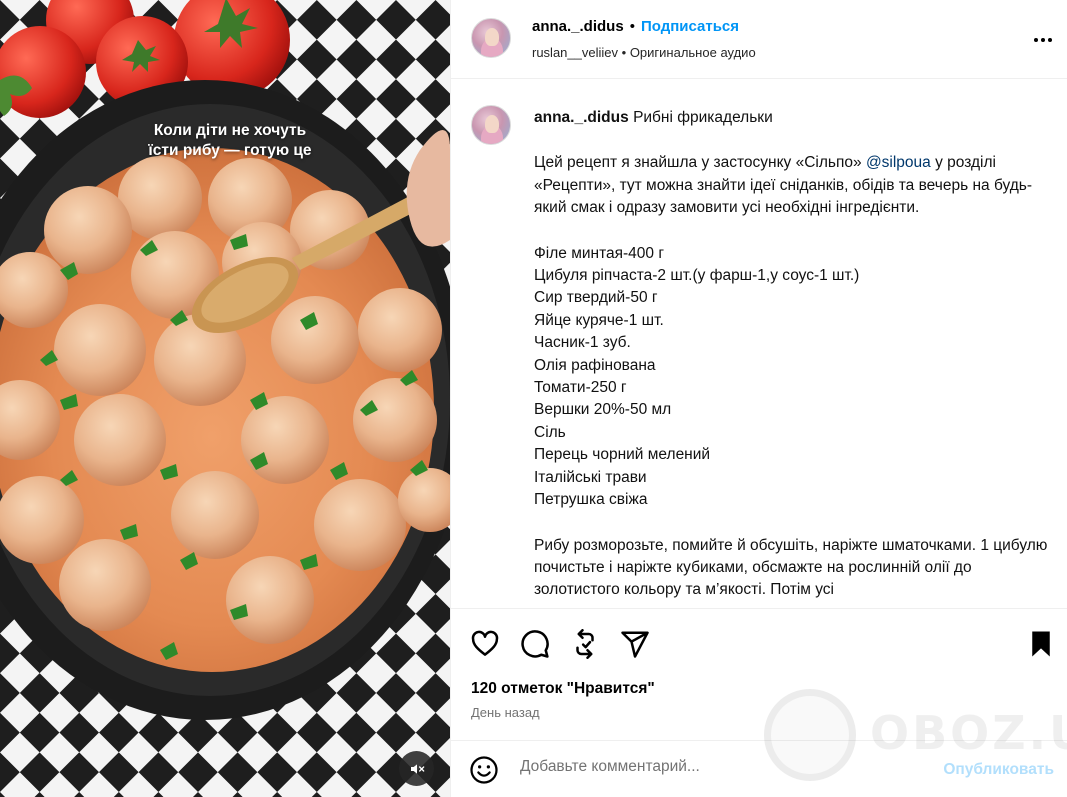 The width and height of the screenshot is (1067, 797). Describe the element at coordinates (580, 388) in the screenshot. I see `ingredient-item: Томати-250 г` at that location.